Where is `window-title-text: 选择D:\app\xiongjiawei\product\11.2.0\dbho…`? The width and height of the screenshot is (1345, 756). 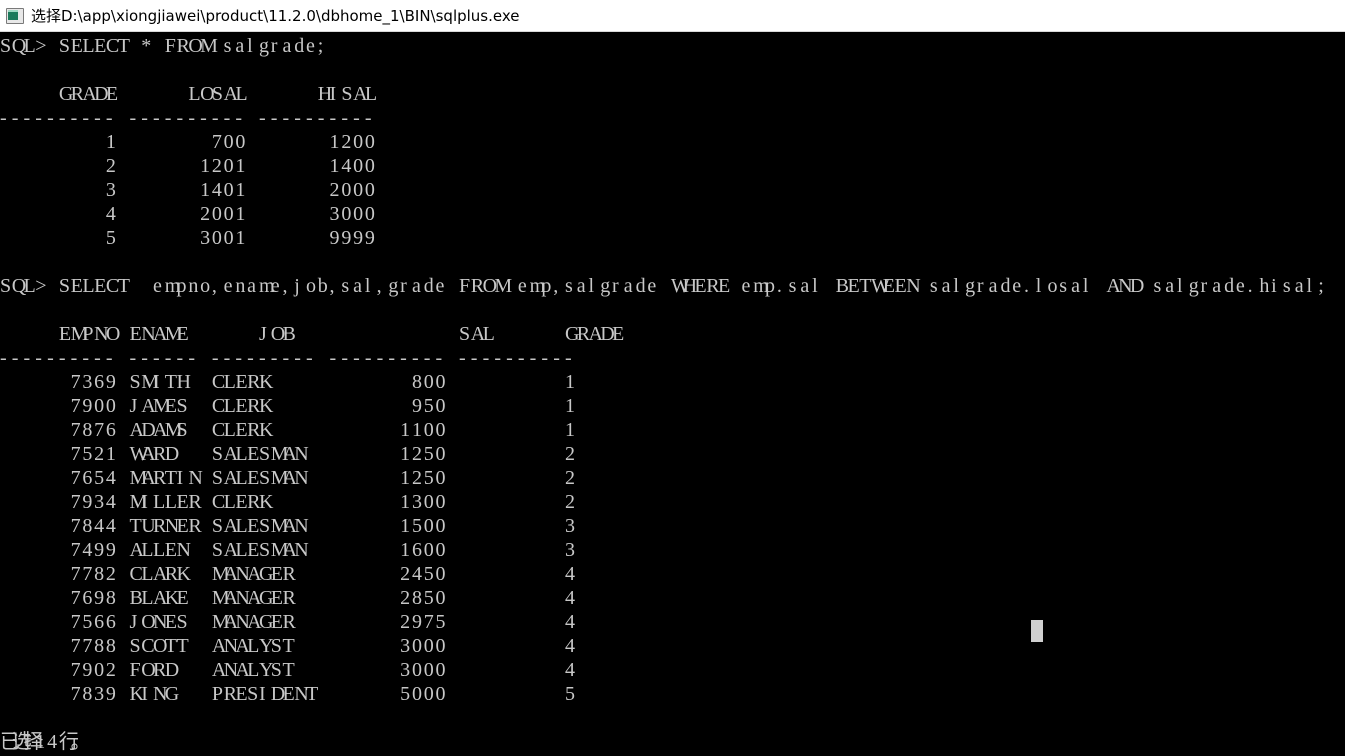 window-title-text: 选择D:\app\xiongjiawei\product\11.2.0\dbho… is located at coordinates (275, 16).